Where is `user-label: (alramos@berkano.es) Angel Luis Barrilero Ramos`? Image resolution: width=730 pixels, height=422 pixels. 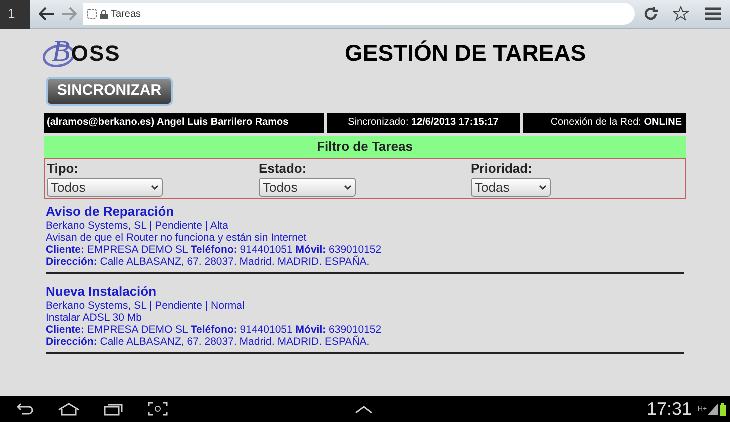
user-label: (alramos@berkano.es) Angel Luis Barrilero Ramos is located at coordinates (184, 122).